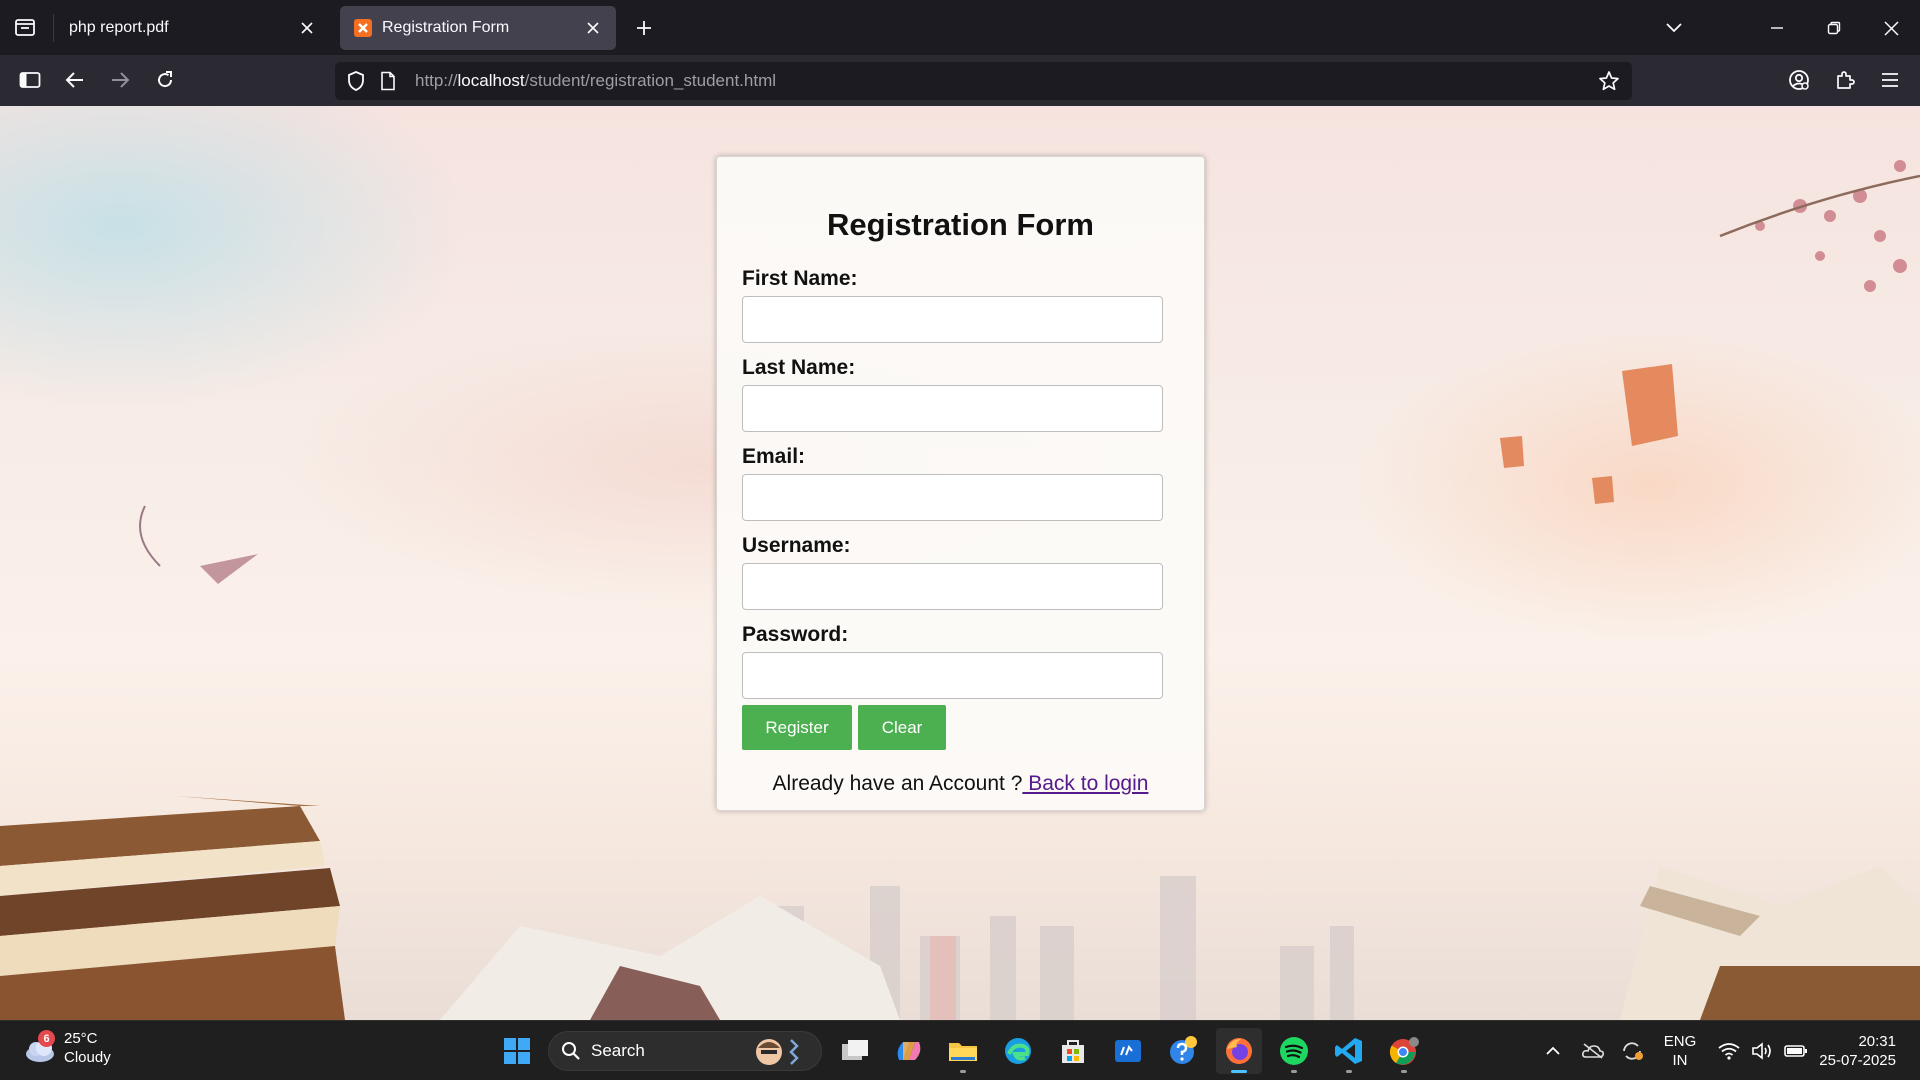 Image resolution: width=1920 pixels, height=1080 pixels. I want to click on plus-icon, so click(644, 28).